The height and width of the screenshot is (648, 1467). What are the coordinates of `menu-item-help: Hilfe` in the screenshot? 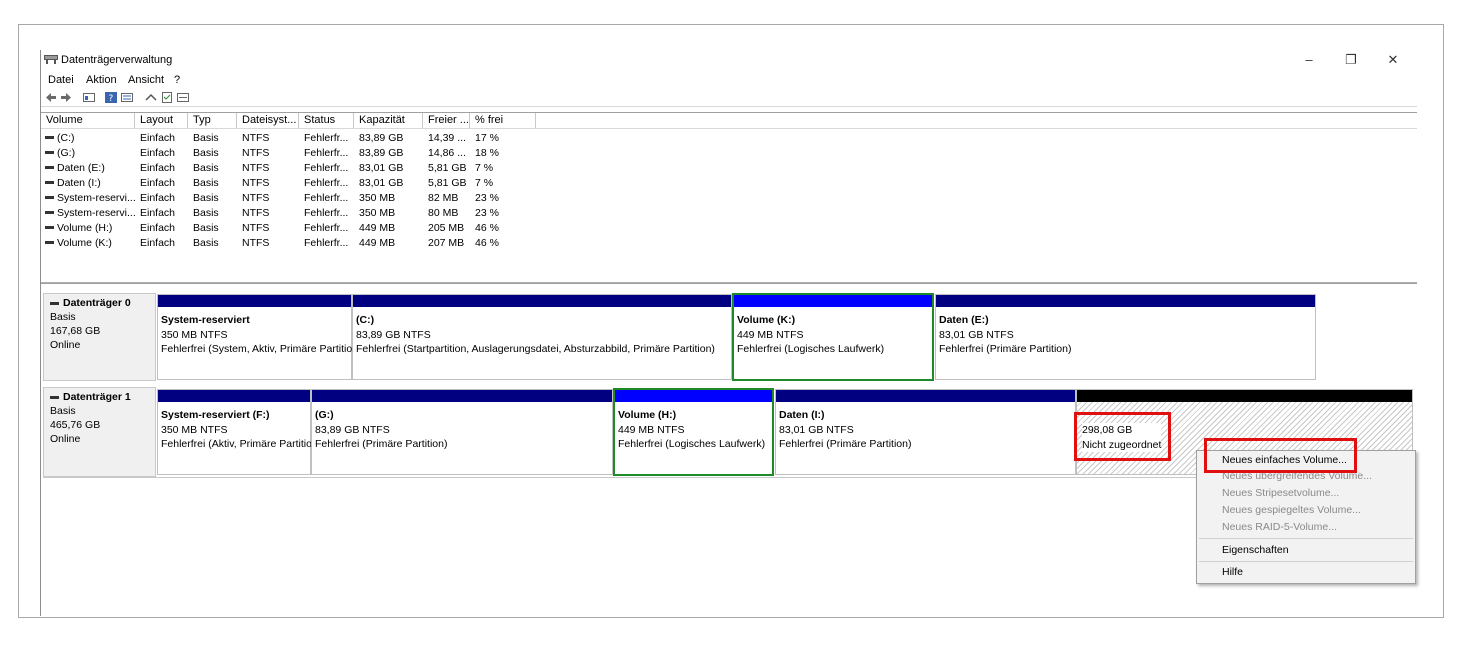 It's located at (1232, 572).